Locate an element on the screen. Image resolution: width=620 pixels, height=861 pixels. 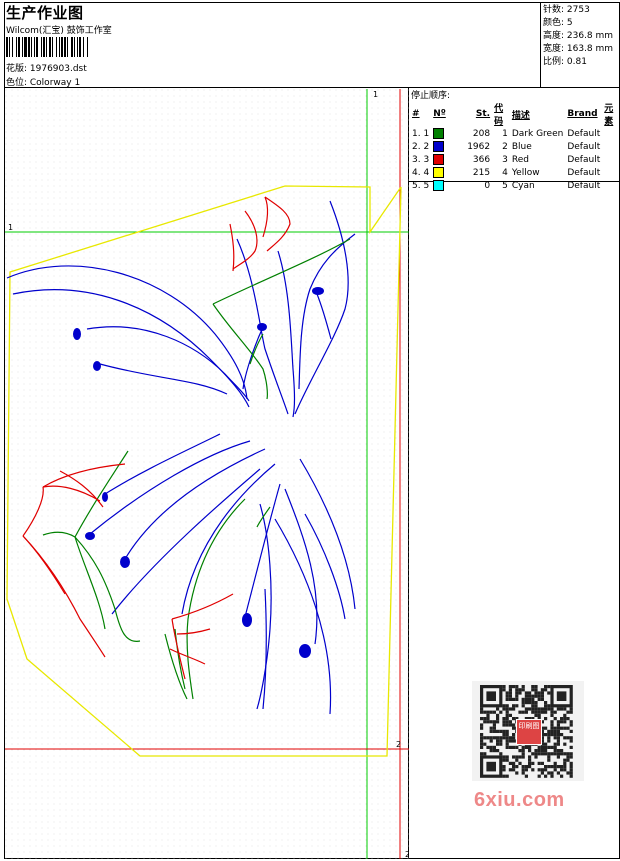
watermark-text: 6xiu.com is located at coordinates (519, 800).